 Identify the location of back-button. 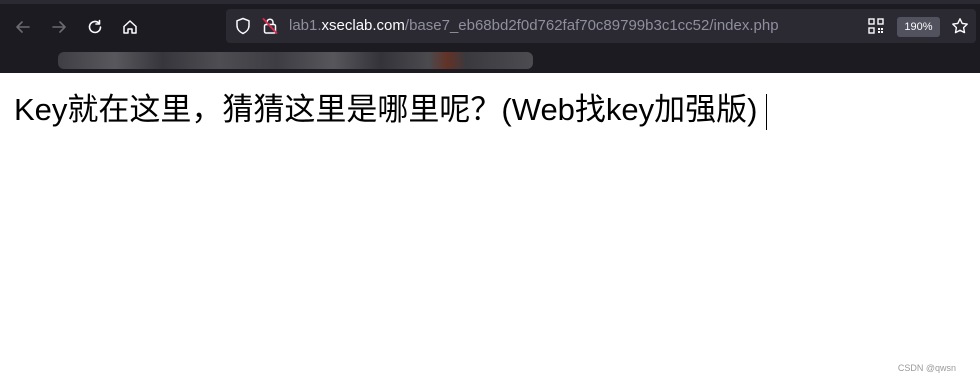
(23, 27).